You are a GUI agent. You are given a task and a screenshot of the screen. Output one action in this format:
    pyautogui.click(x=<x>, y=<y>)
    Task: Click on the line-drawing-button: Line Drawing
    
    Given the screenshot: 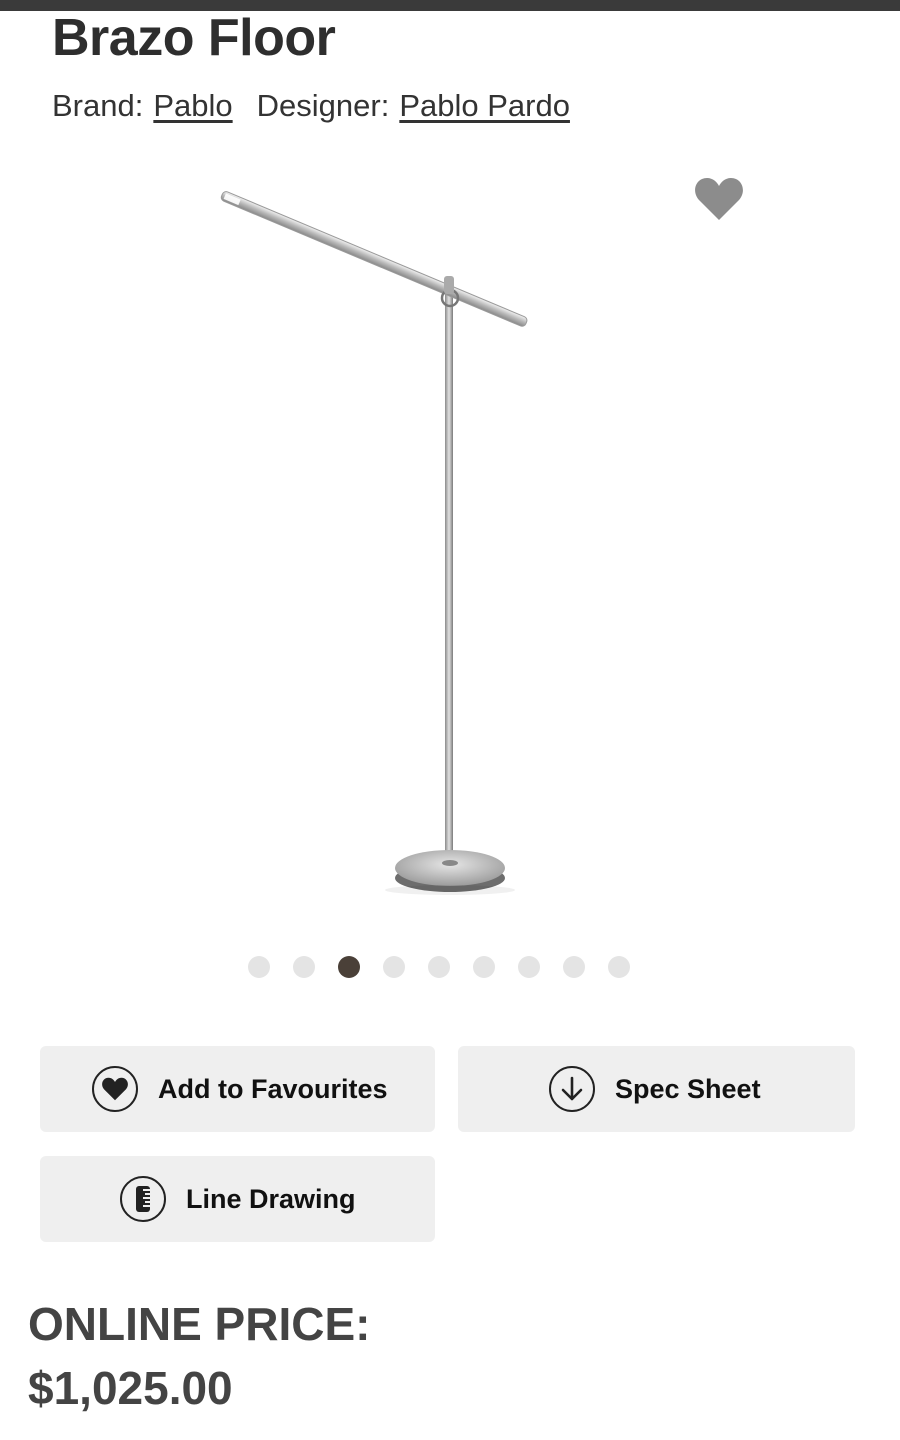 What is the action you would take?
    pyautogui.click(x=237, y=1199)
    